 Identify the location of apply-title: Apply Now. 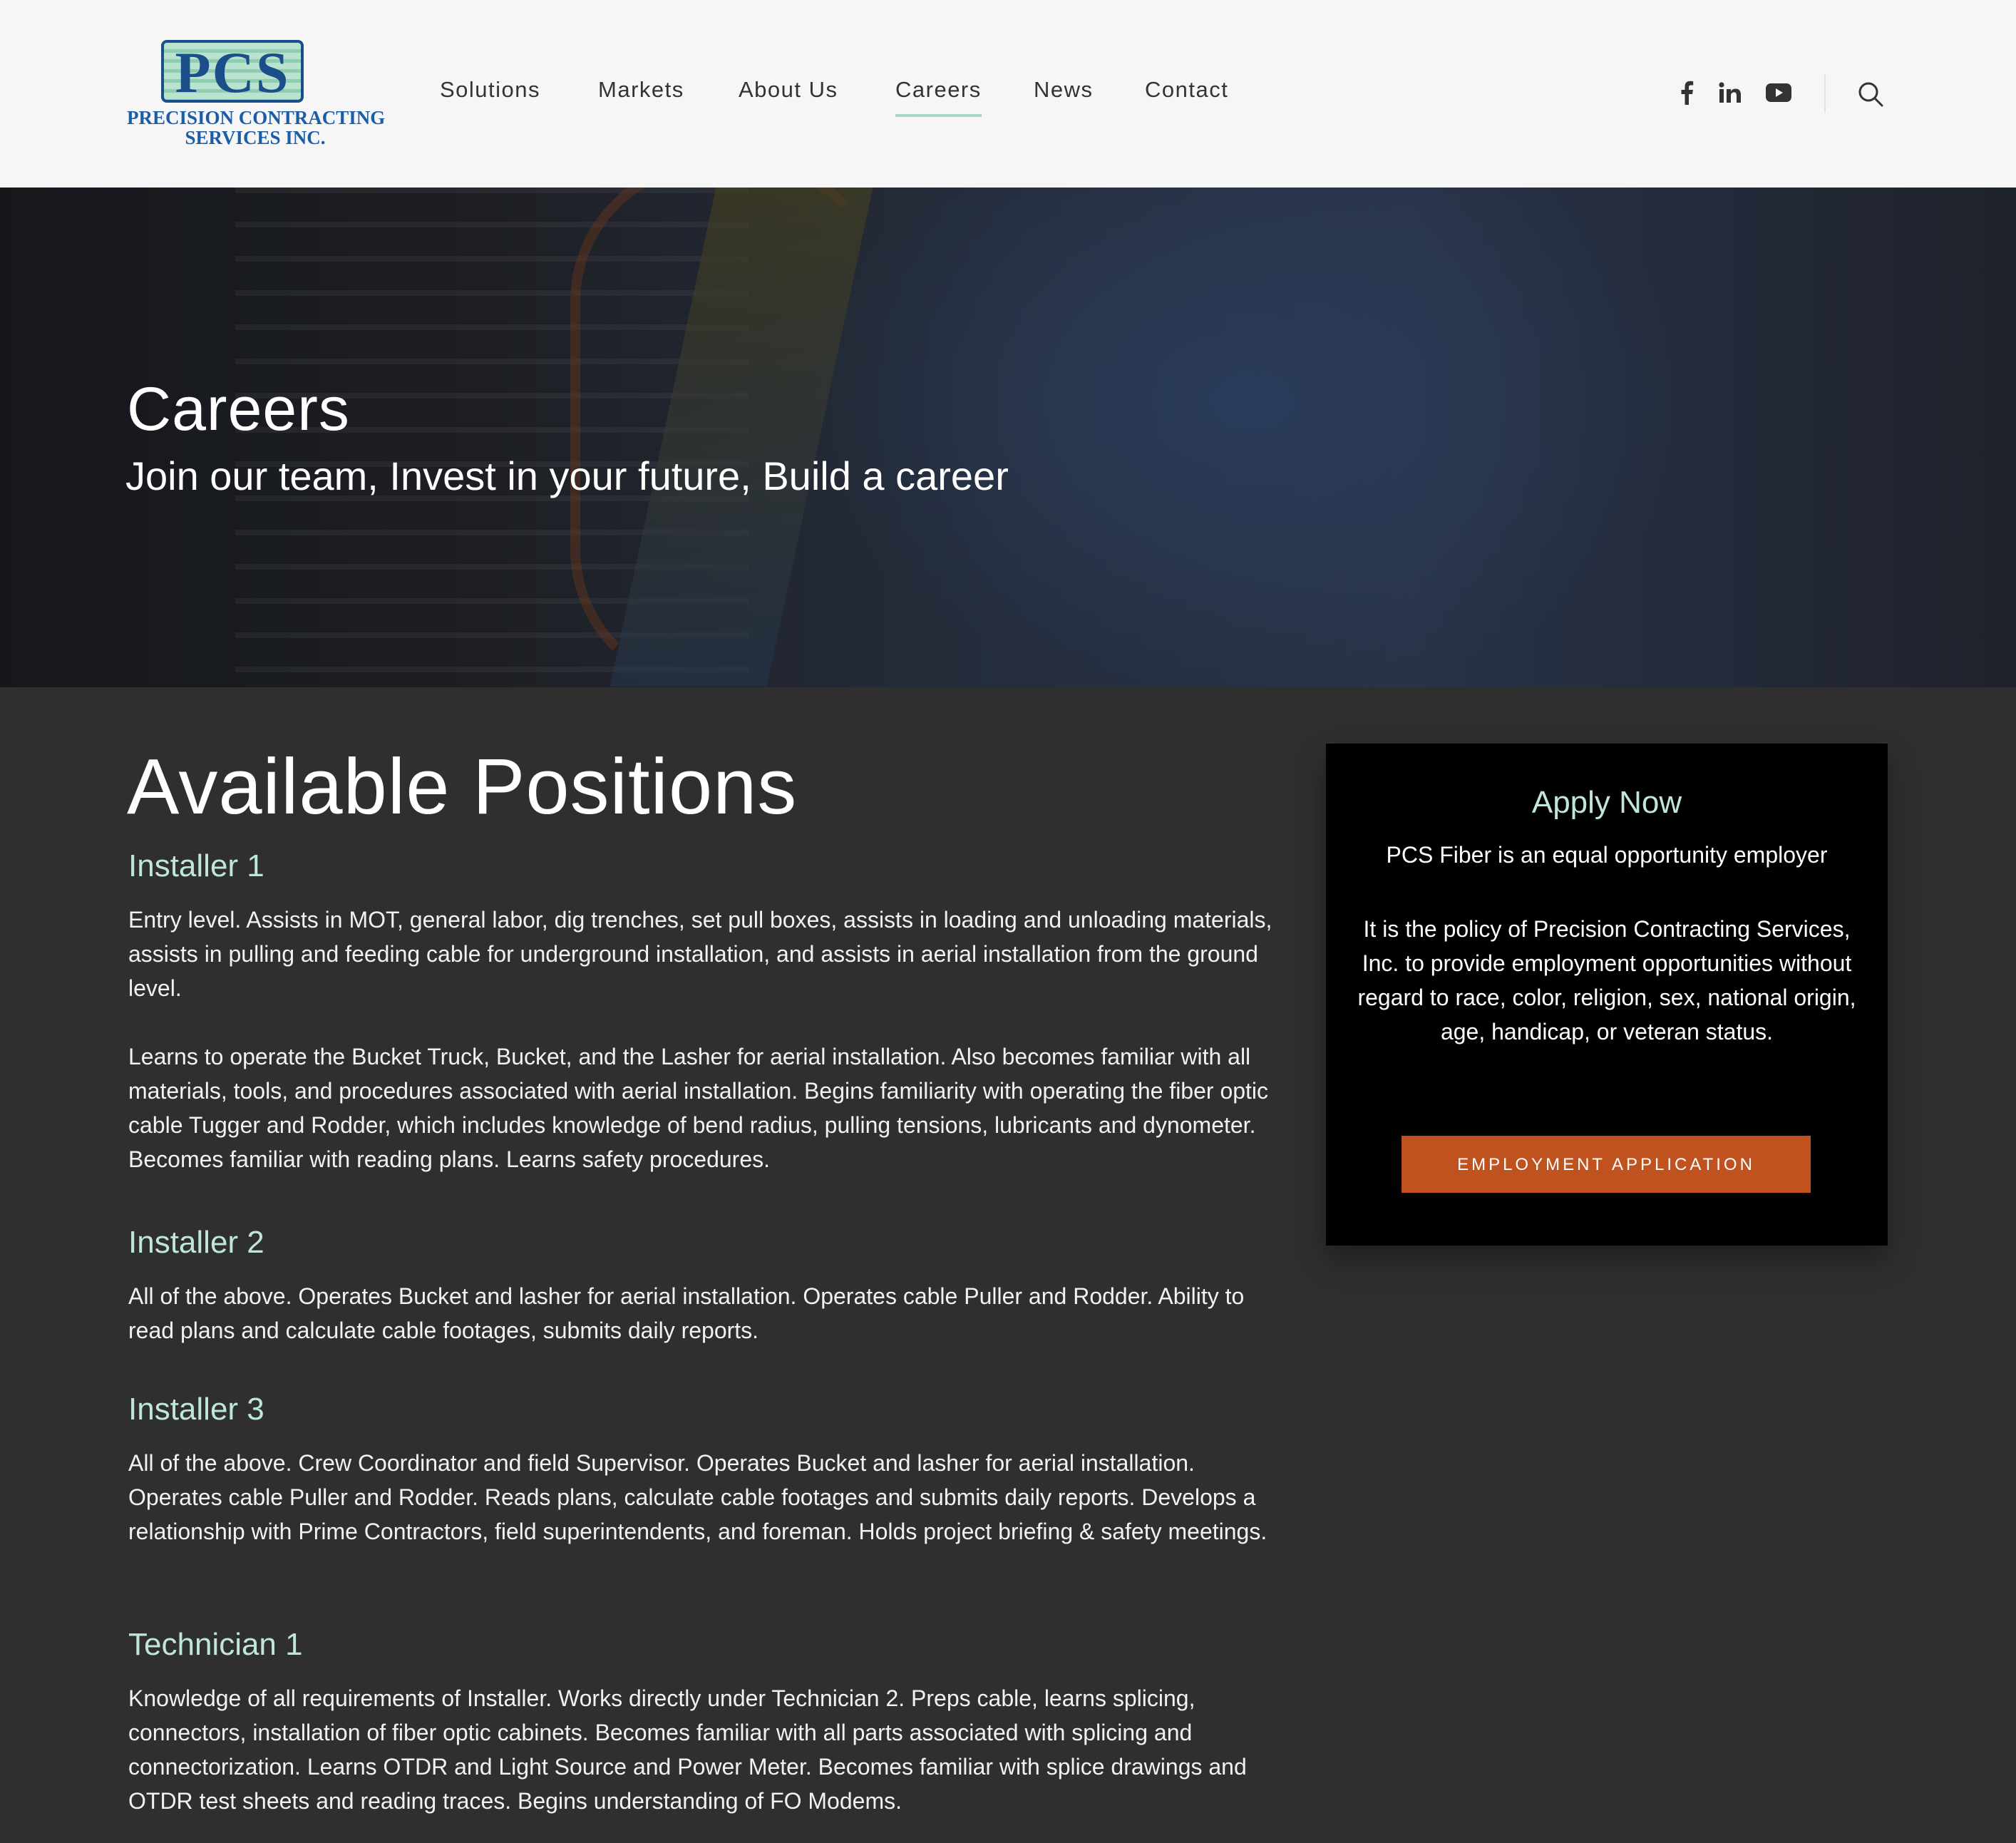
(1606, 803).